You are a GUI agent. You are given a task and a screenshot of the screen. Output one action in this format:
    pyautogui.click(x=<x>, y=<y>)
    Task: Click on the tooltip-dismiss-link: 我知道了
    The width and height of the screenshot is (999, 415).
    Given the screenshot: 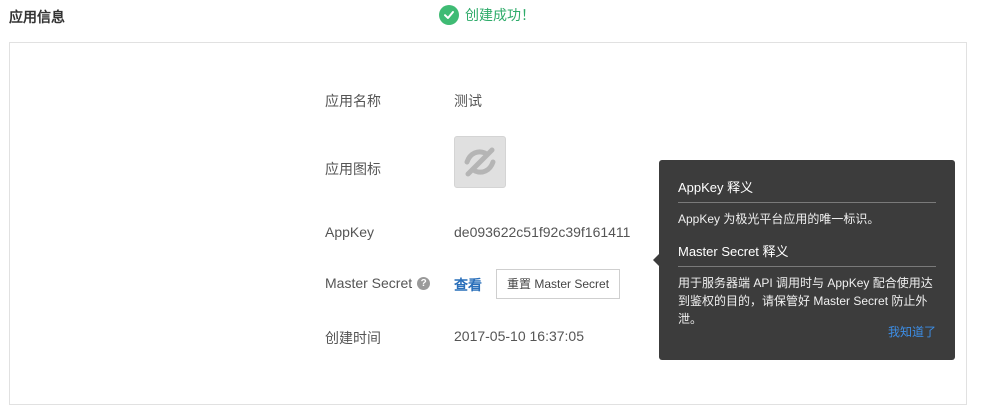 What is the action you would take?
    pyautogui.click(x=912, y=331)
    